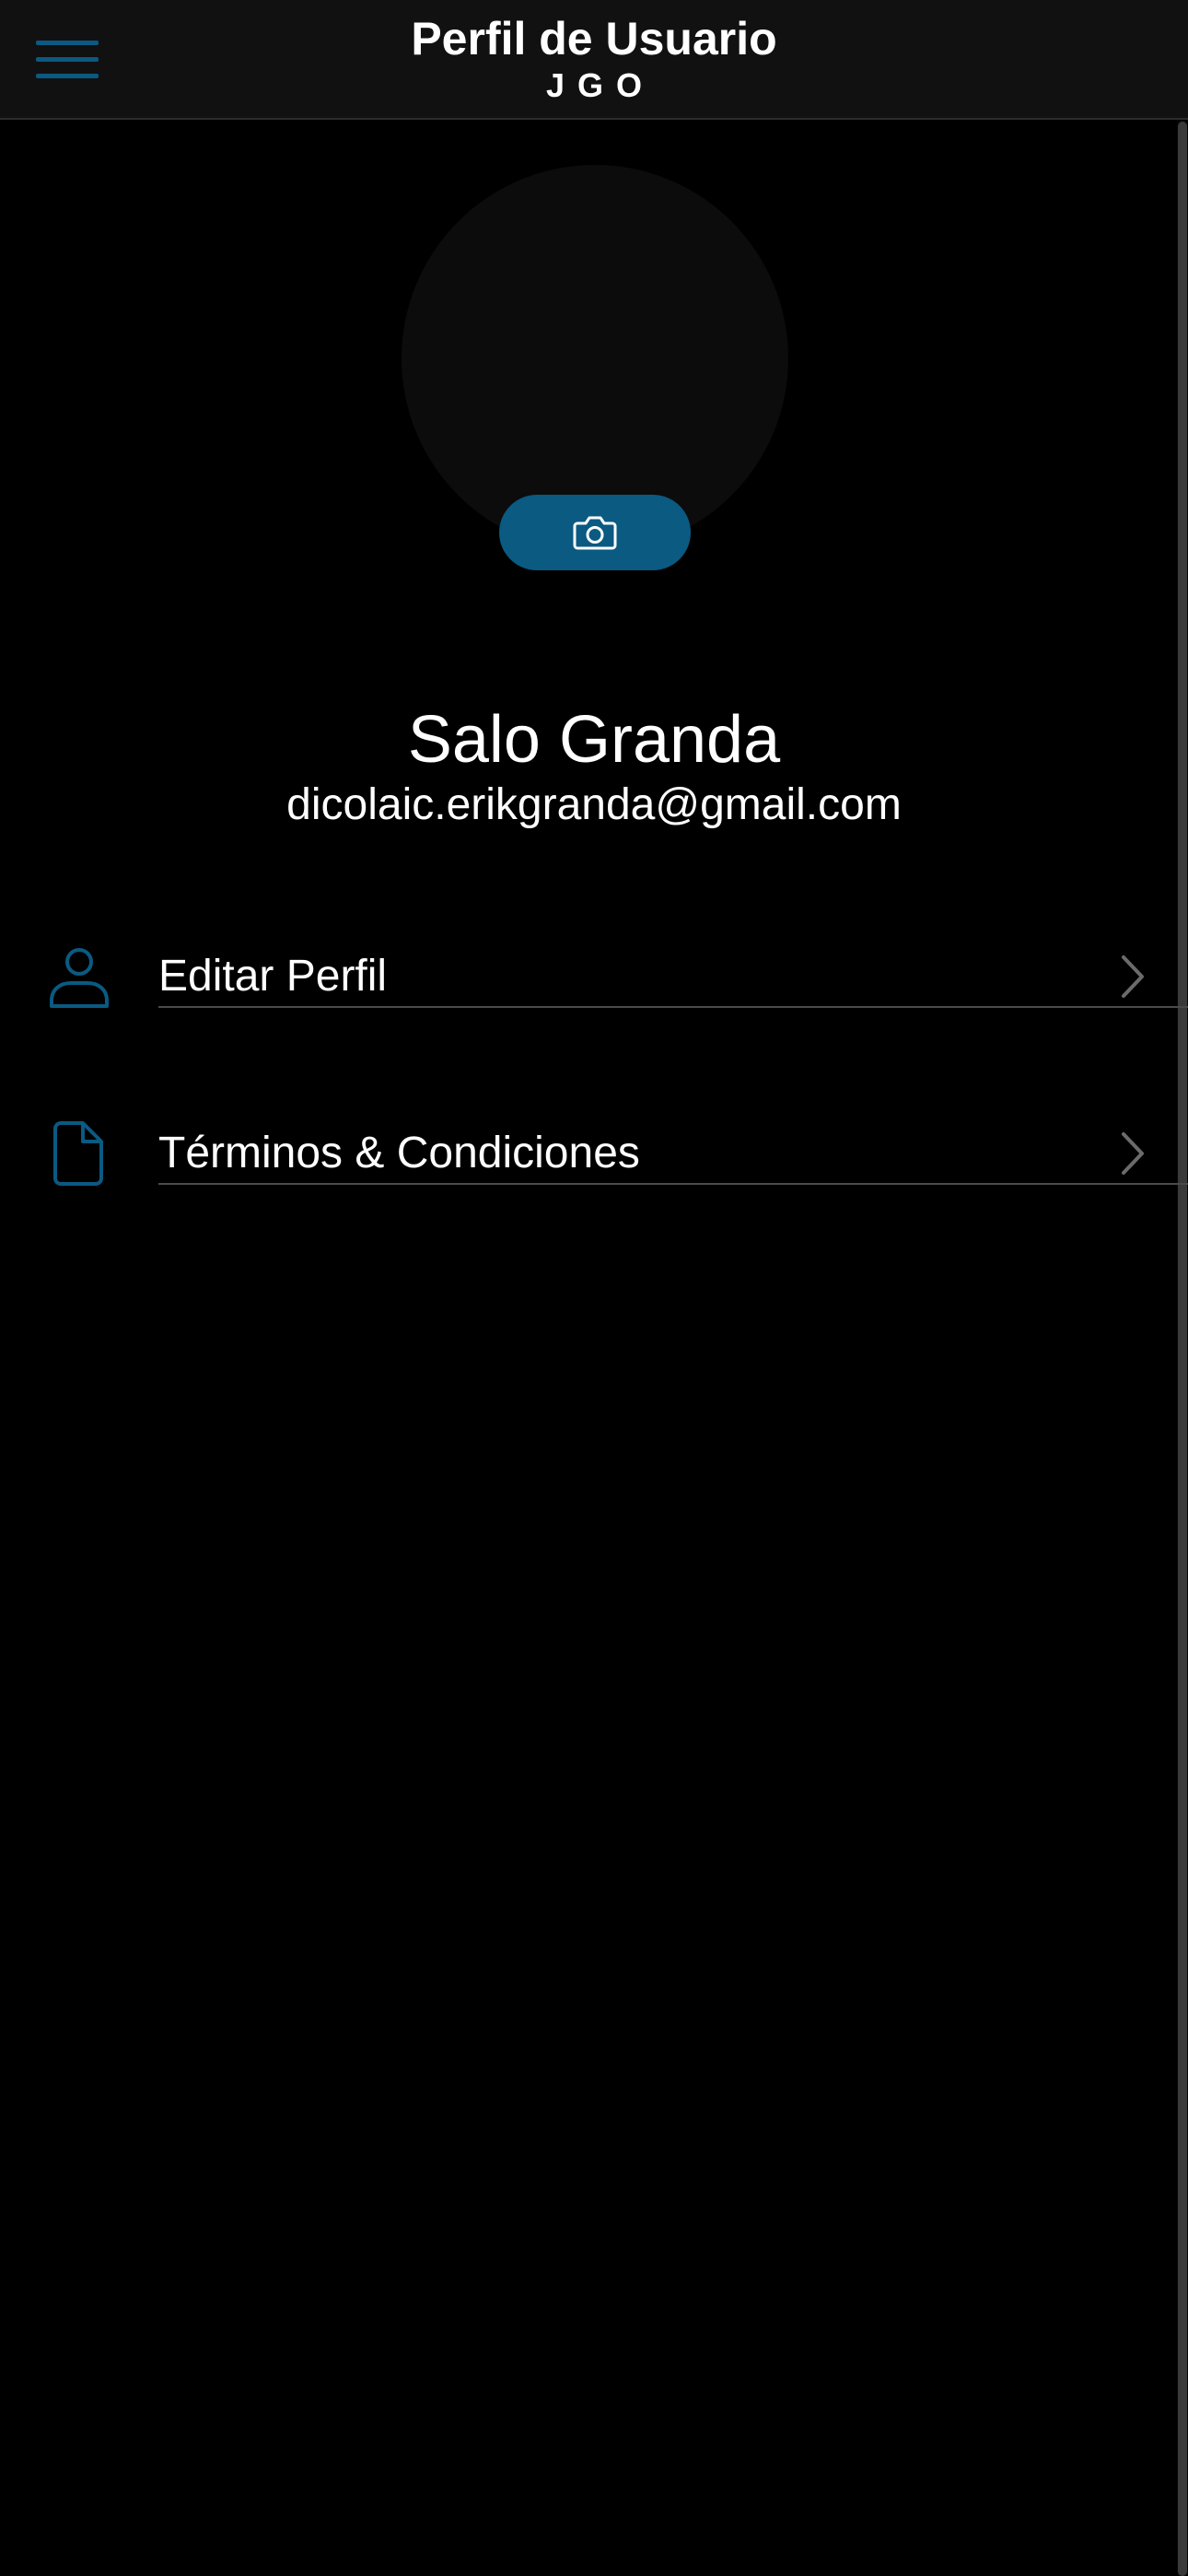  I want to click on user-icon, so click(79, 976).